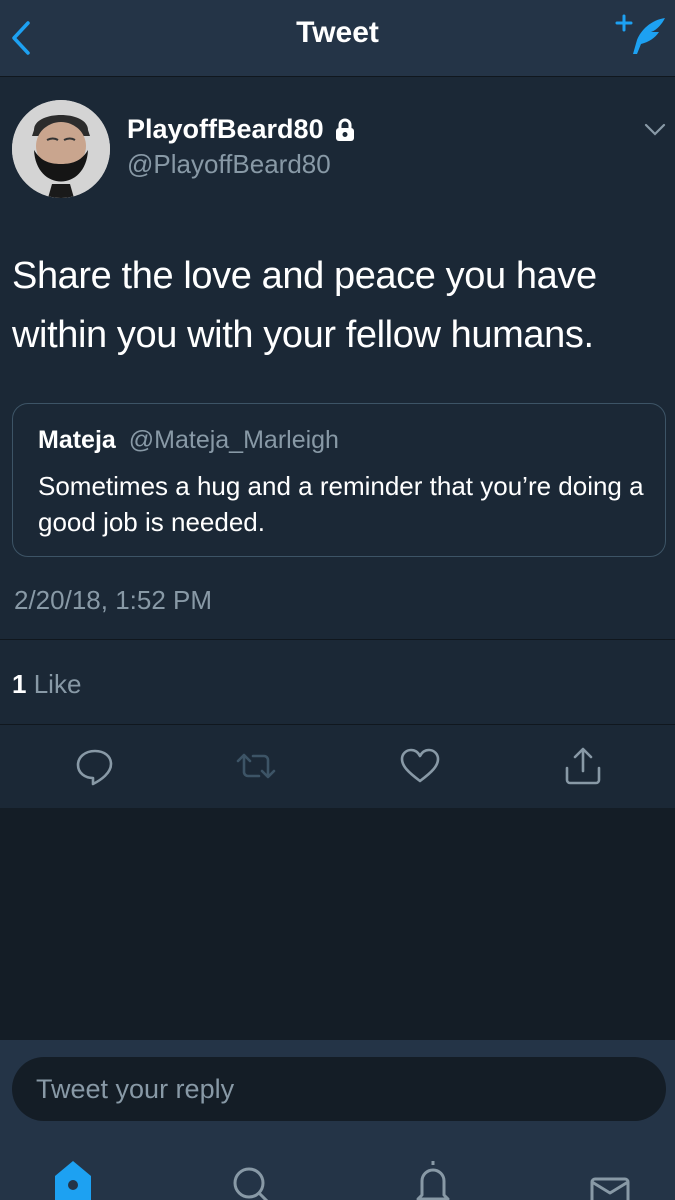 This screenshot has height=1200, width=675. Describe the element at coordinates (337, 766) in the screenshot. I see `tweet-actions` at that location.